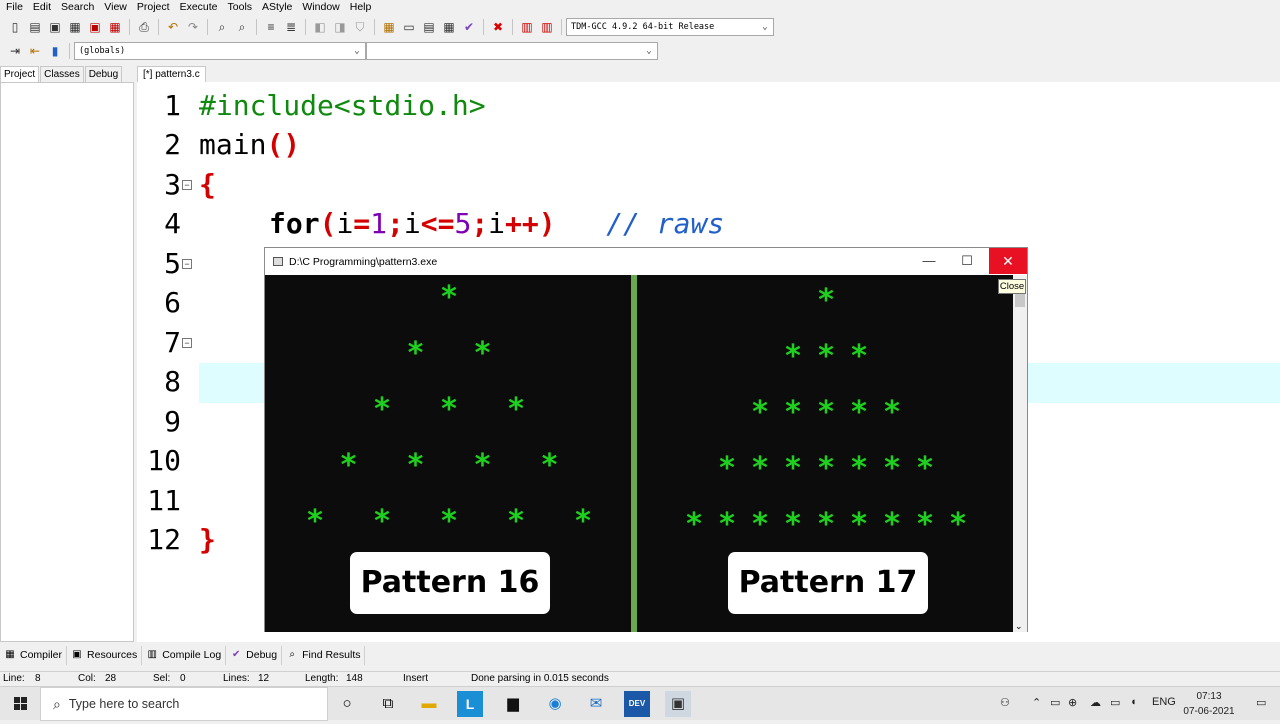  What do you see at coordinates (271, 27) in the screenshot?
I see `indent-icon: ≡` at bounding box center [271, 27].